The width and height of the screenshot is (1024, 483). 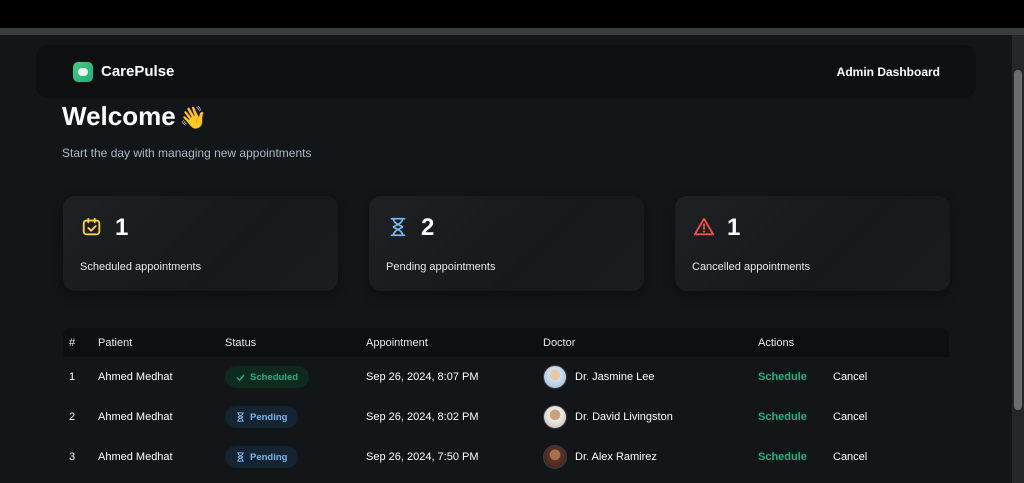 I want to click on header-status: Status, so click(x=241, y=342).